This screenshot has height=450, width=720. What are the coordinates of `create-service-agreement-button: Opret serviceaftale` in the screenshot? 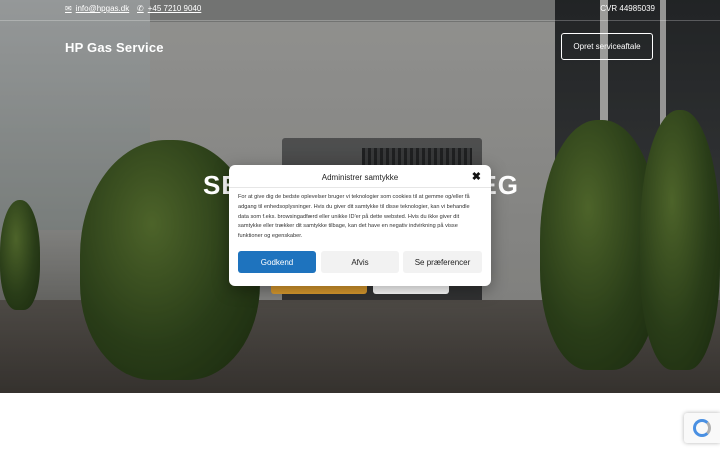 It's located at (607, 46).